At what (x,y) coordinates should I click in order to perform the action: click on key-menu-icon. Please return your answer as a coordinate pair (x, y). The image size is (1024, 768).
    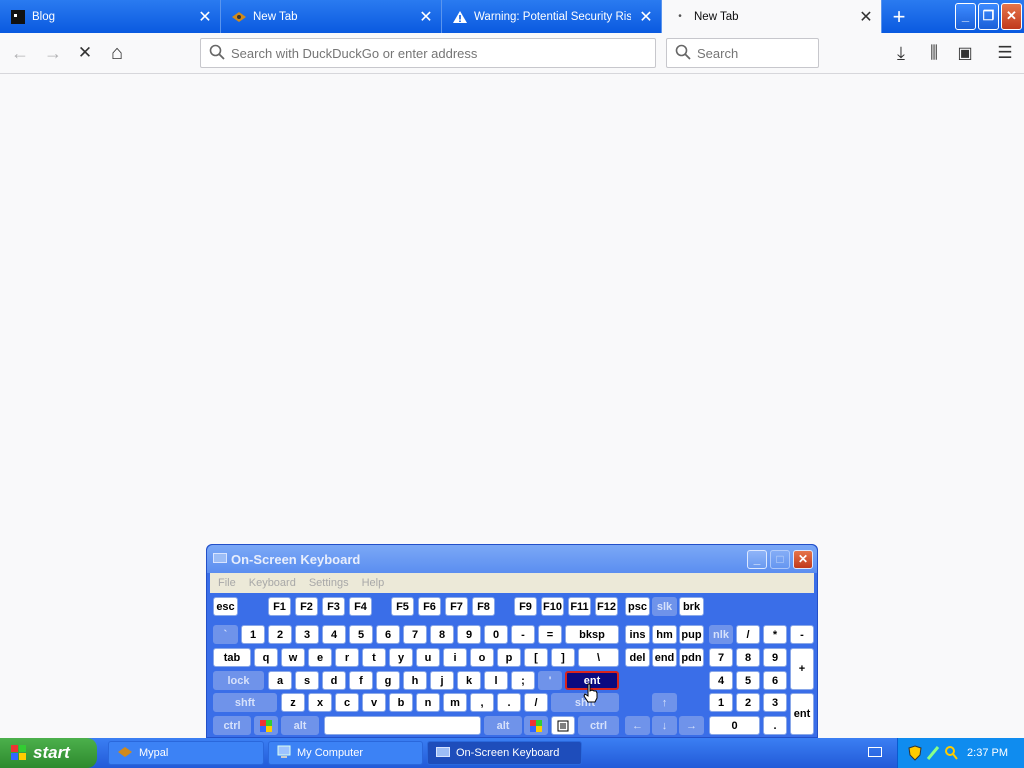
    Looking at the image, I should click on (563, 725).